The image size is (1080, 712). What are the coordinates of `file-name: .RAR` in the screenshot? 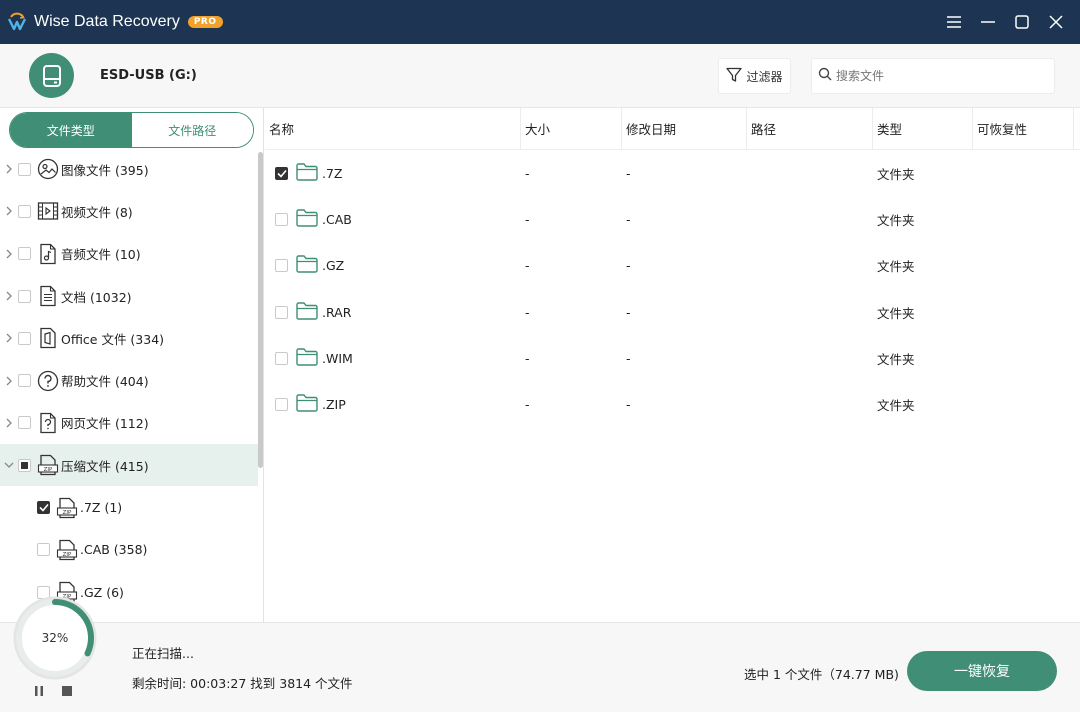 It's located at (337, 312).